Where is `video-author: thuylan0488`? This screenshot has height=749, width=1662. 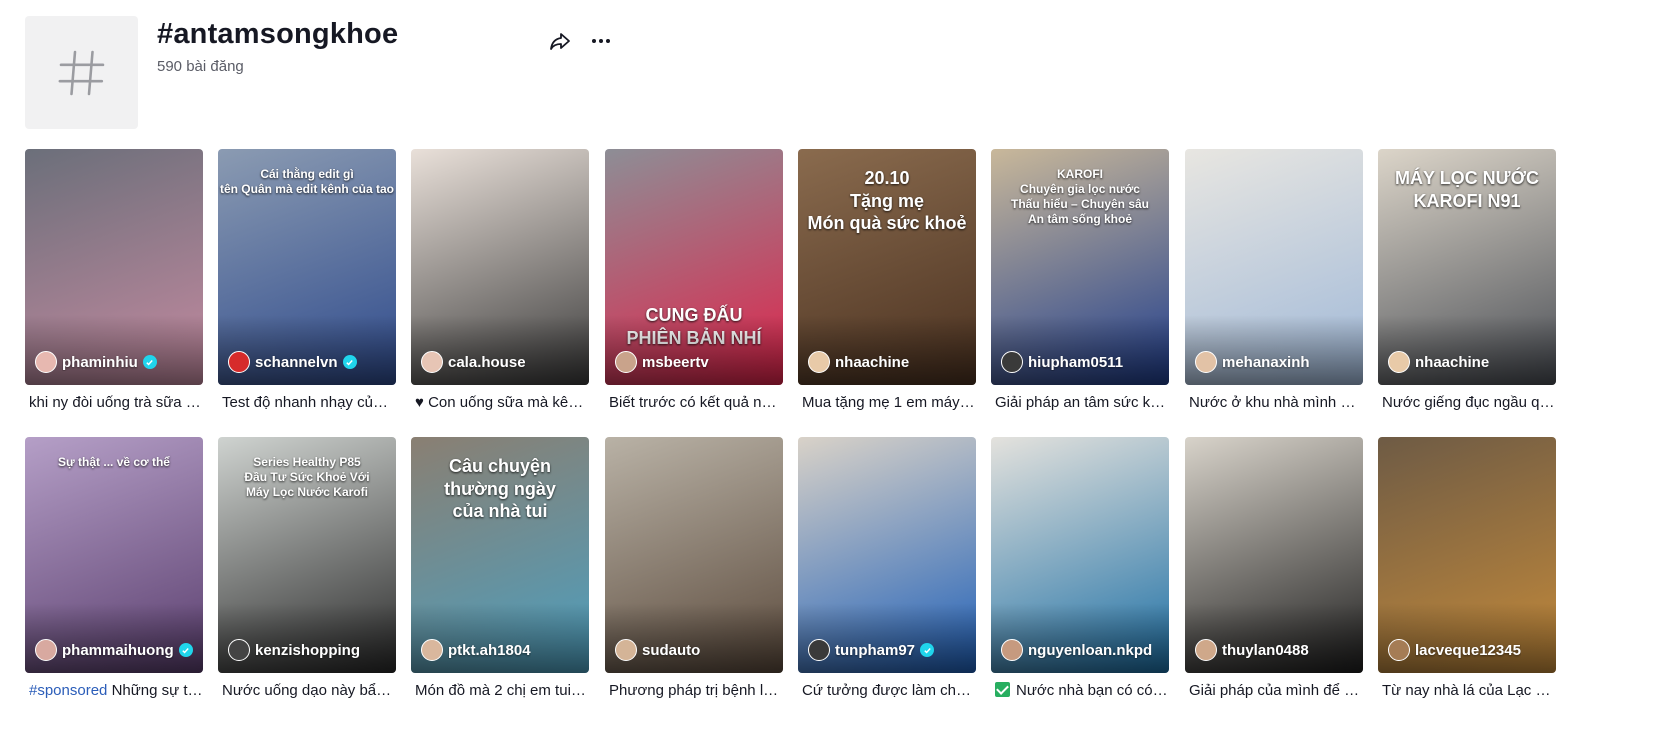
video-author: thuylan0488 is located at coordinates (1275, 650).